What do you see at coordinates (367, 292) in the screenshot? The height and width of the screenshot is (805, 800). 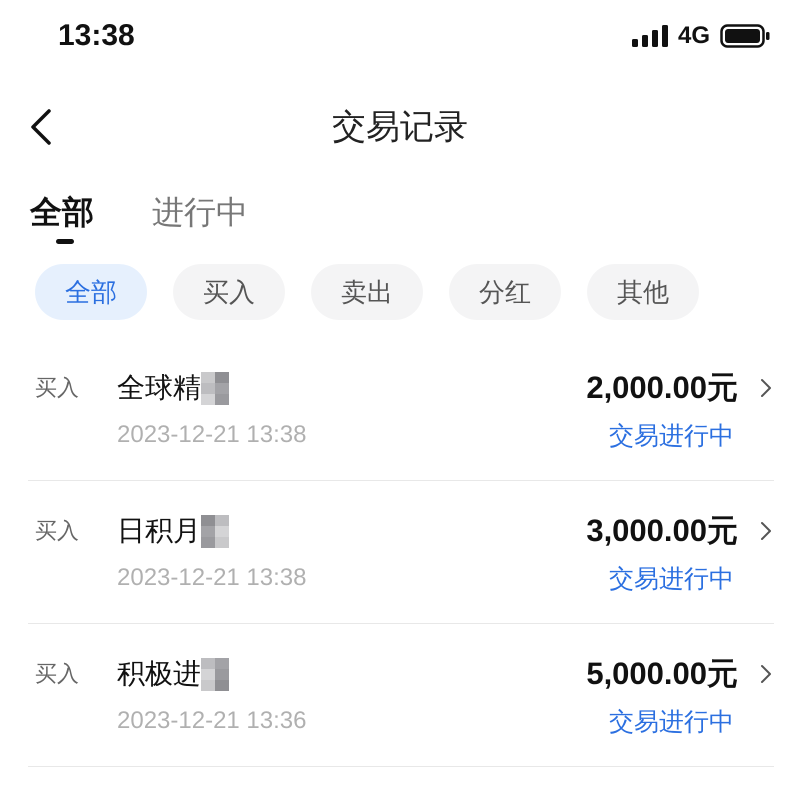 I see `filter-chip: 卖出` at bounding box center [367, 292].